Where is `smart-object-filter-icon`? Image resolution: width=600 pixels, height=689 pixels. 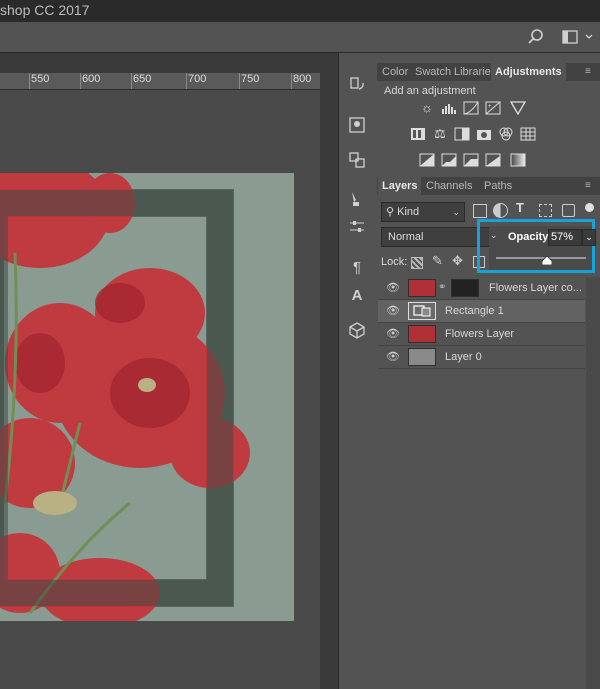 smart-object-filter-icon is located at coordinates (568, 210).